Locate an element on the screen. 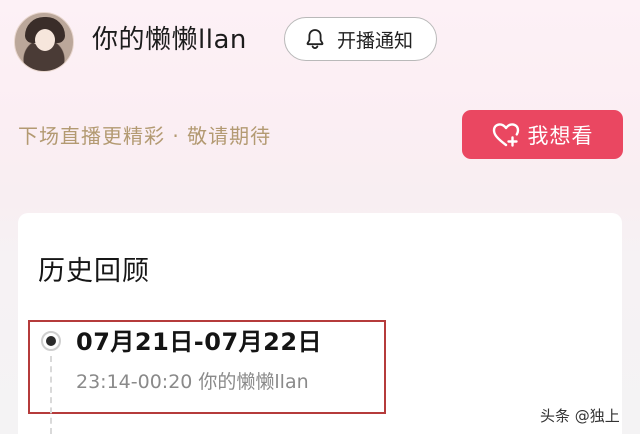 The image size is (640, 434). streamer-name: 你的懒懒llan is located at coordinates (169, 40).